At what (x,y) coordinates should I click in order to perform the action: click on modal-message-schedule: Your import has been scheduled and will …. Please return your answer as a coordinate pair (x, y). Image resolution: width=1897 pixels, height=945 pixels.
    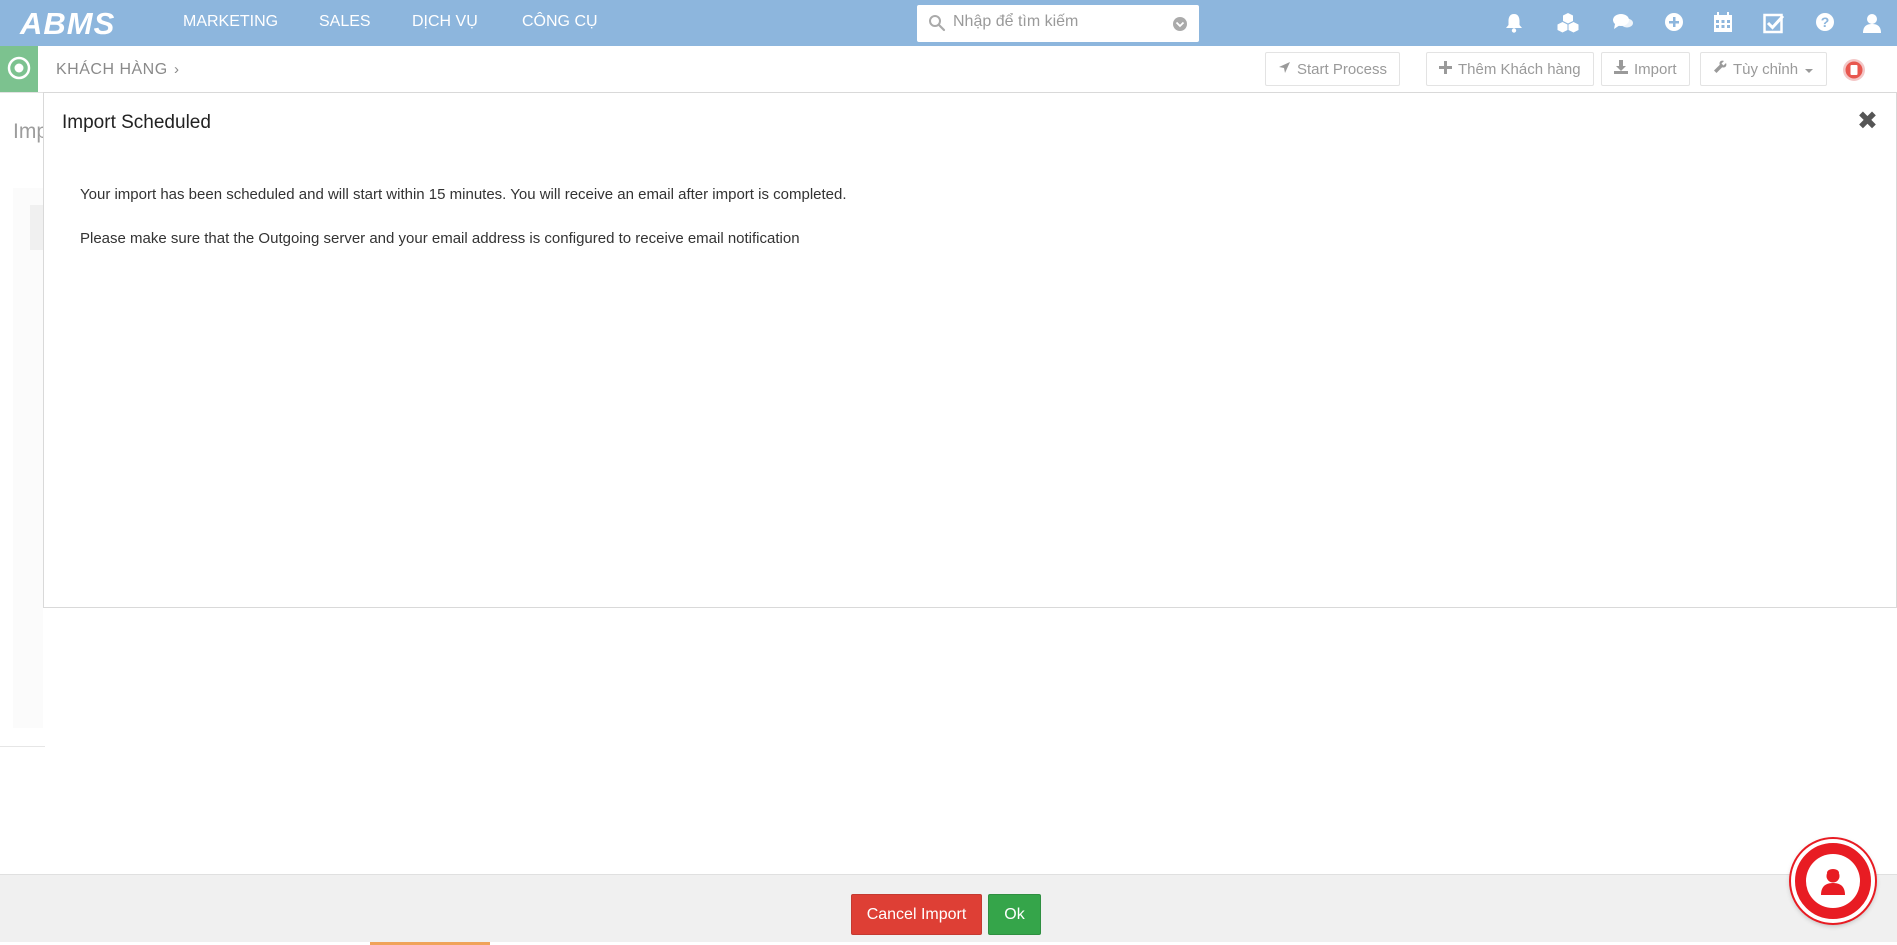
    Looking at the image, I should click on (463, 194).